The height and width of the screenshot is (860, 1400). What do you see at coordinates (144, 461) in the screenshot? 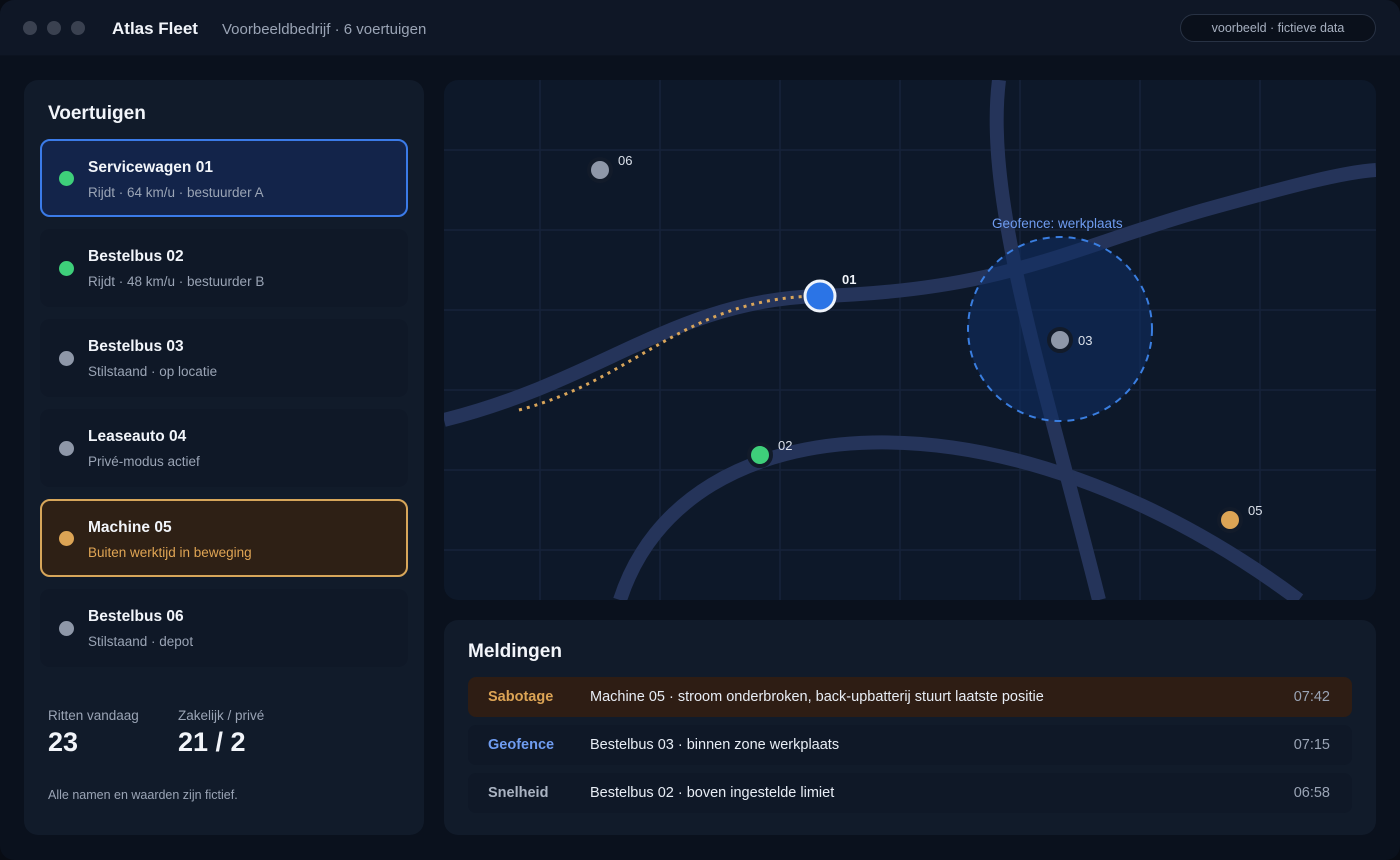
I see `vehicle-status: Privé-modus actief` at bounding box center [144, 461].